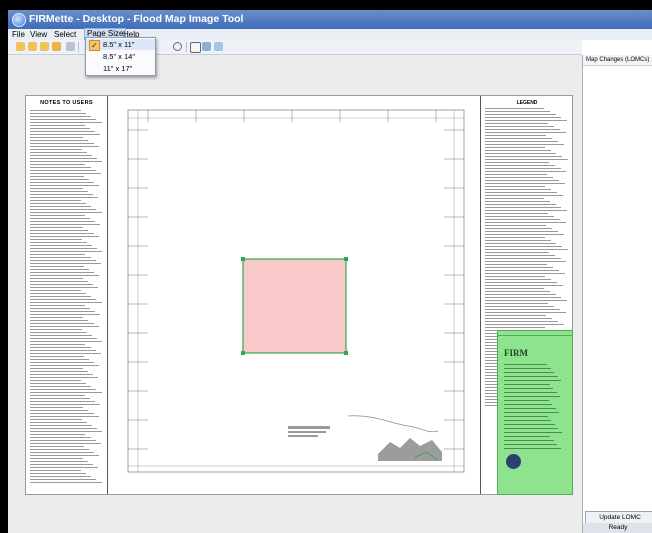 This screenshot has width=652, height=533. I want to click on check-icon: ✓, so click(94, 45).